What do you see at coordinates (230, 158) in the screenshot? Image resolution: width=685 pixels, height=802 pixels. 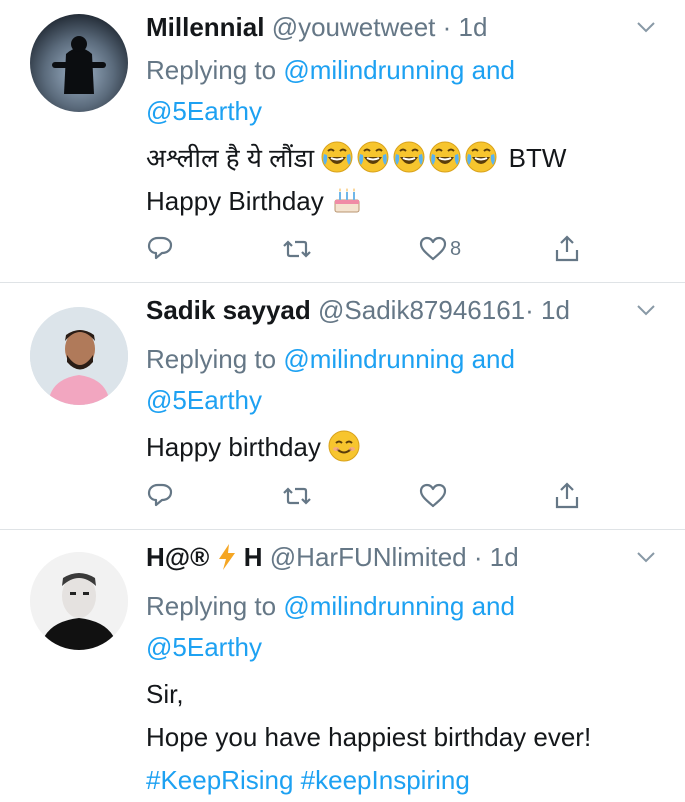 I see `text-line: अश्लील है ये लौंडा` at bounding box center [230, 158].